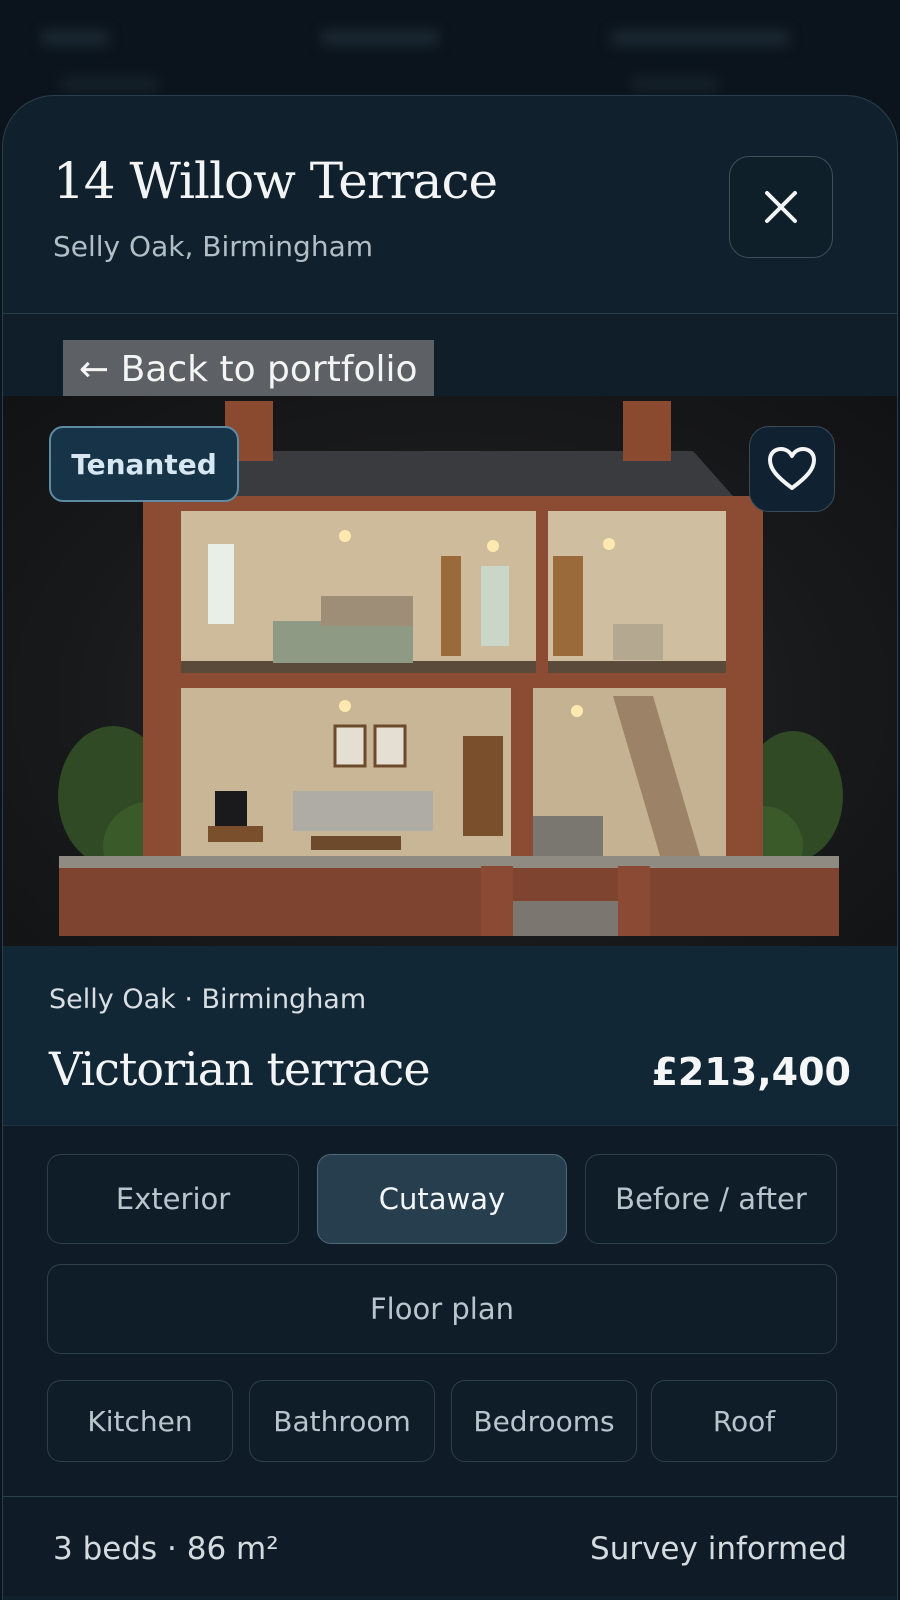 The height and width of the screenshot is (1600, 900). I want to click on survey-status: Survey informed, so click(718, 1549).